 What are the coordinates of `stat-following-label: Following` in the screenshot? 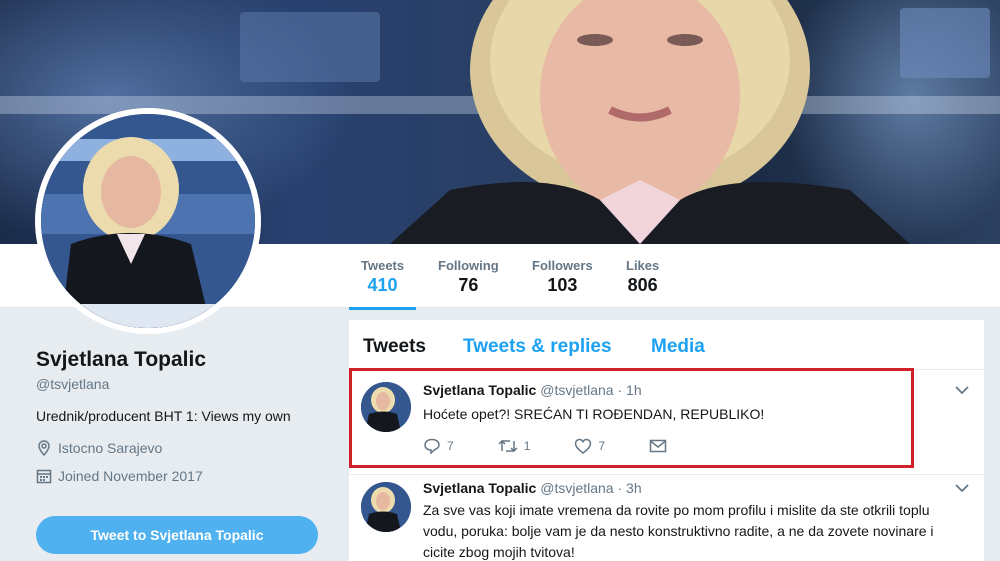 It's located at (468, 265).